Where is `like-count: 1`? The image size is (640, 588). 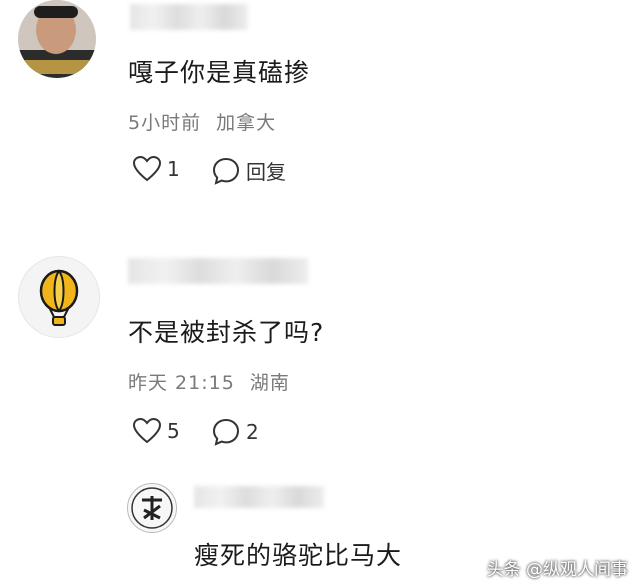 like-count: 1 is located at coordinates (173, 169).